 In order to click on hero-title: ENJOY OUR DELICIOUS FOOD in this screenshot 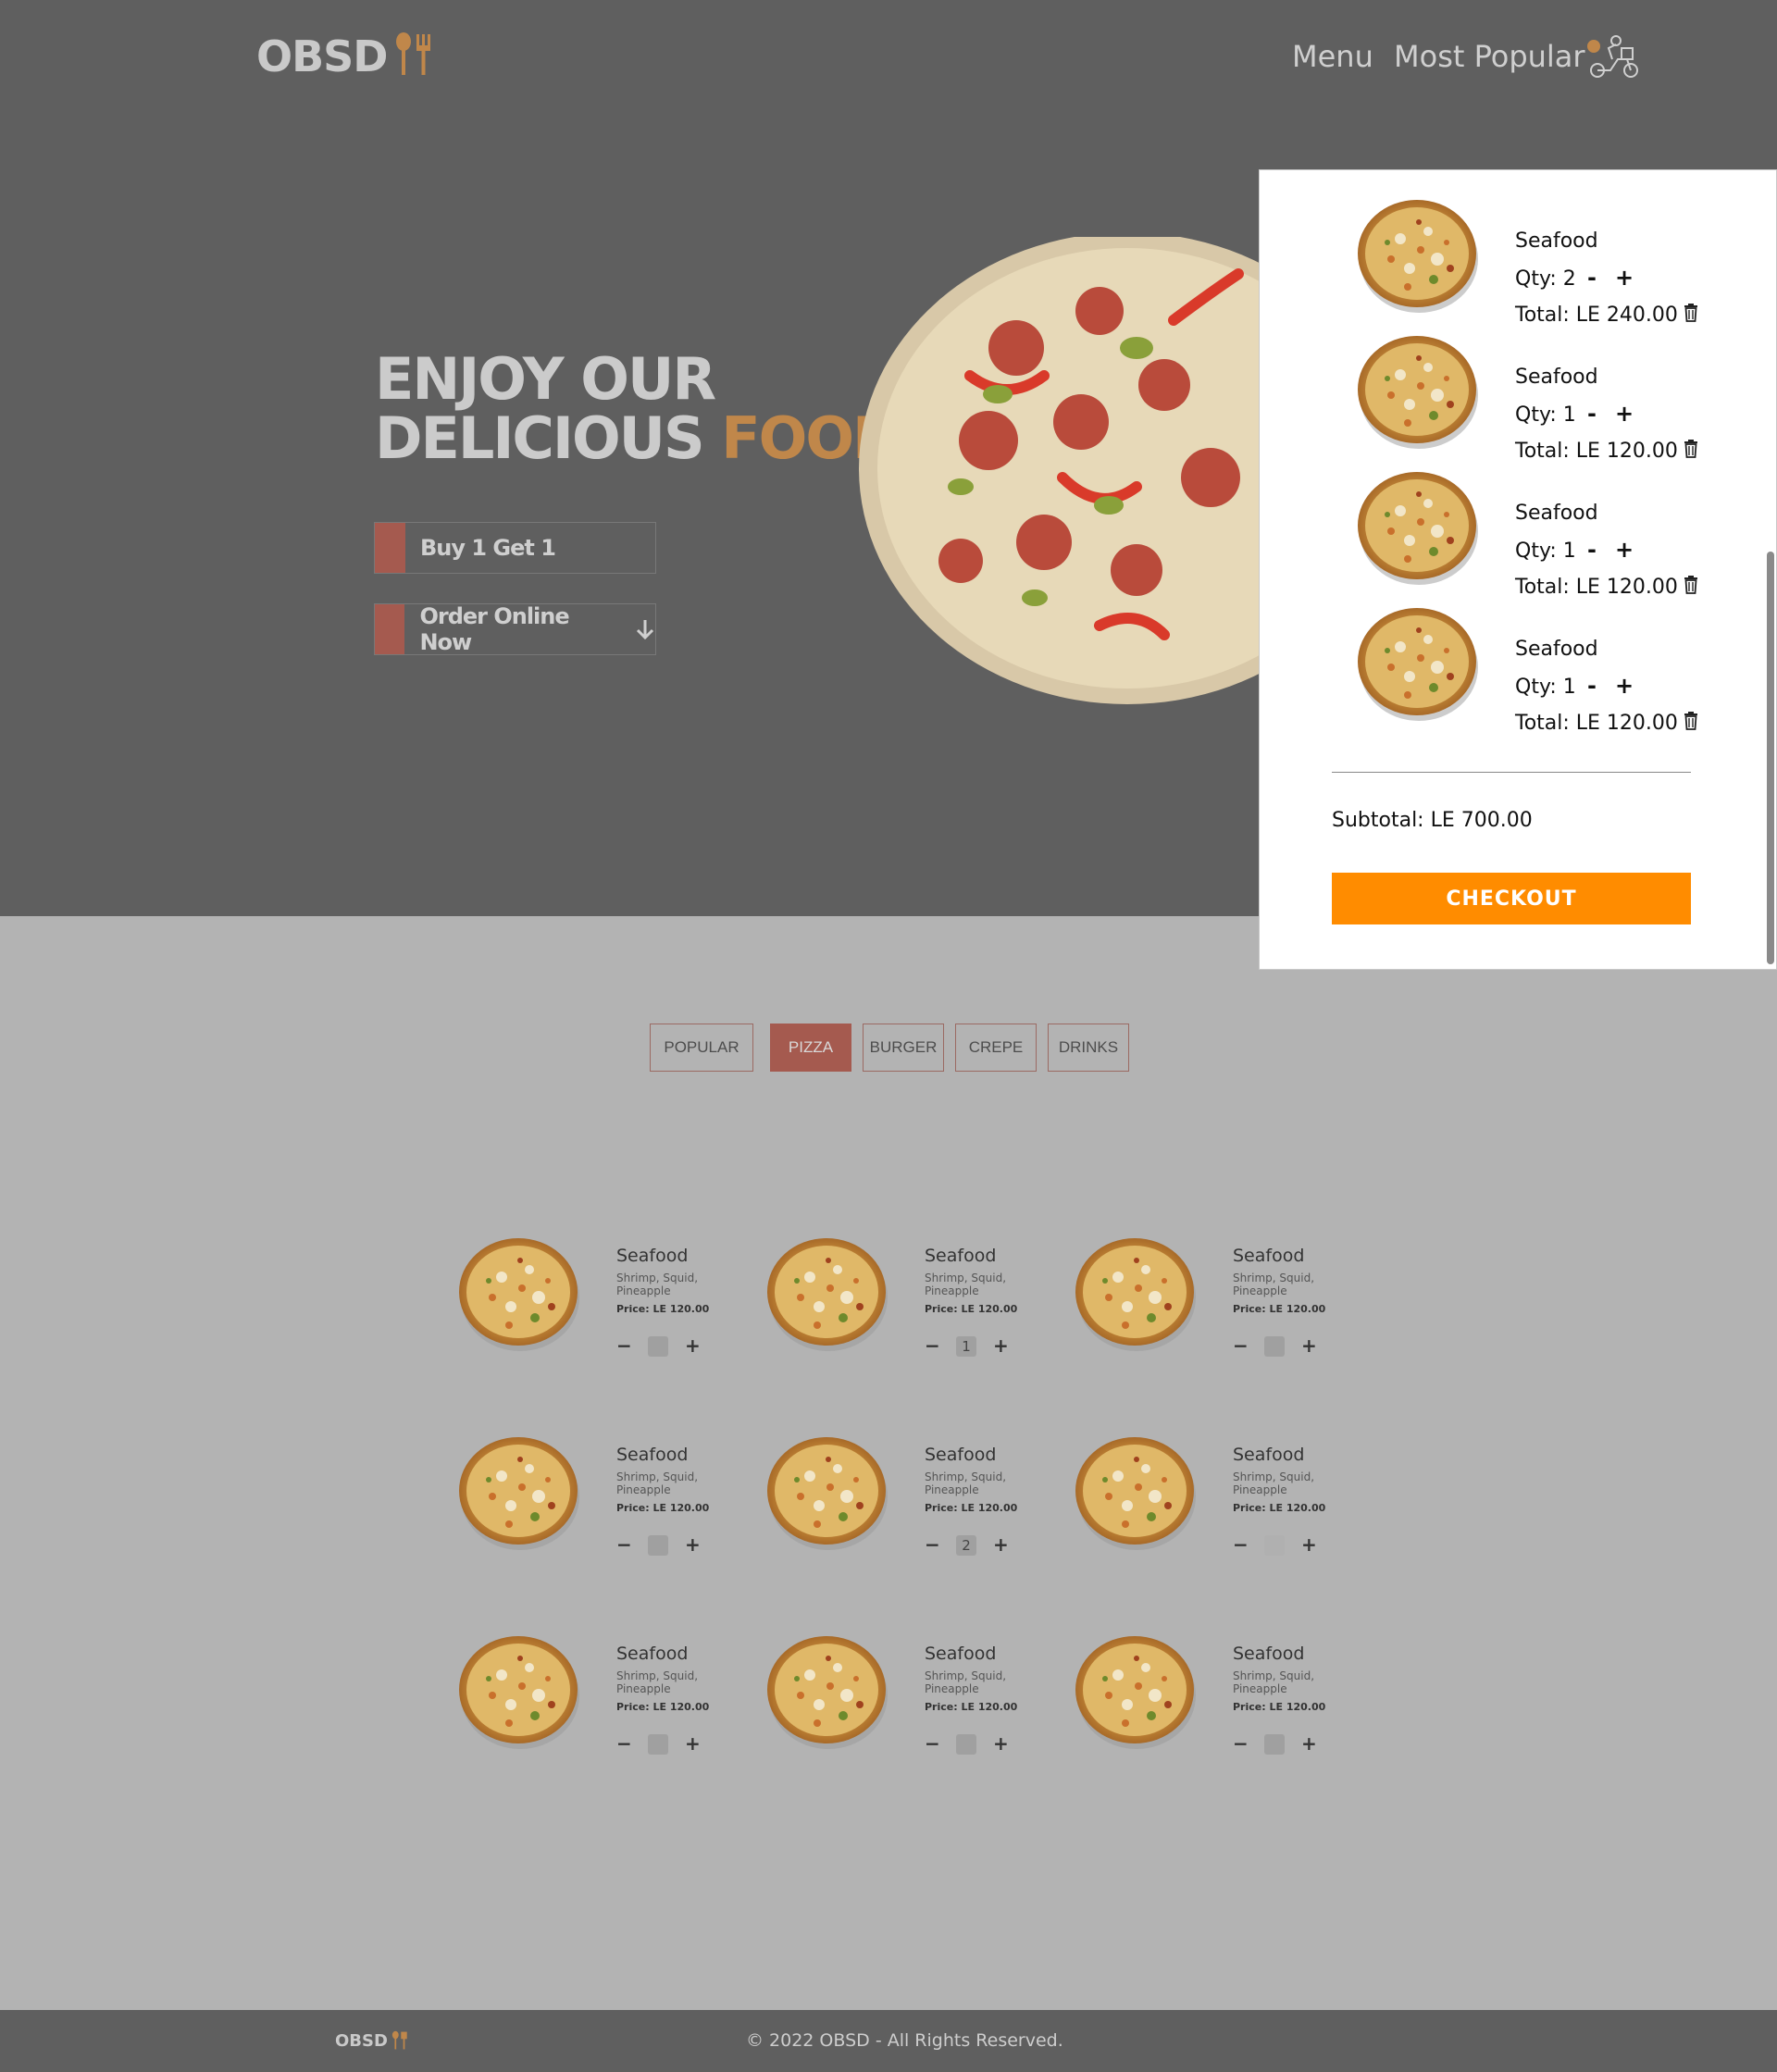, I will do `click(638, 406)`.